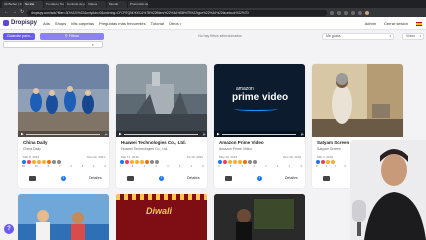  Describe the element at coordinates (82, 23) in the screenshot. I see `nav-item-folders: Mis carpetas` at that location.